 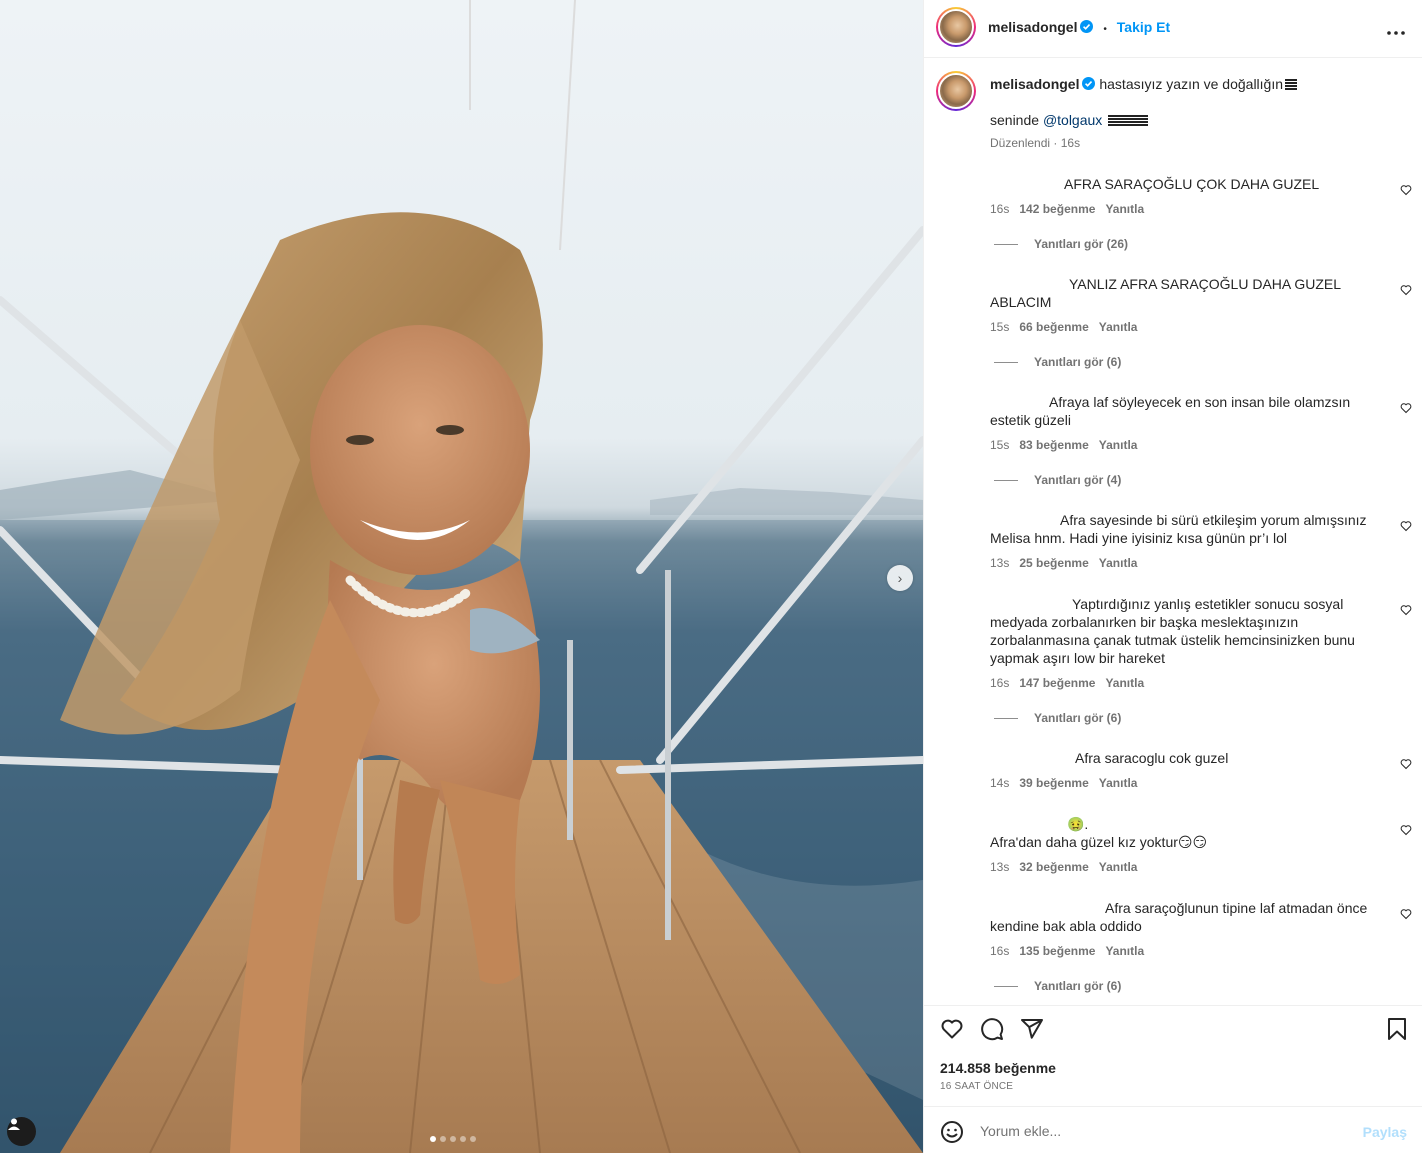 What do you see at coordinates (956, 91) in the screenshot?
I see `caption-avatar` at bounding box center [956, 91].